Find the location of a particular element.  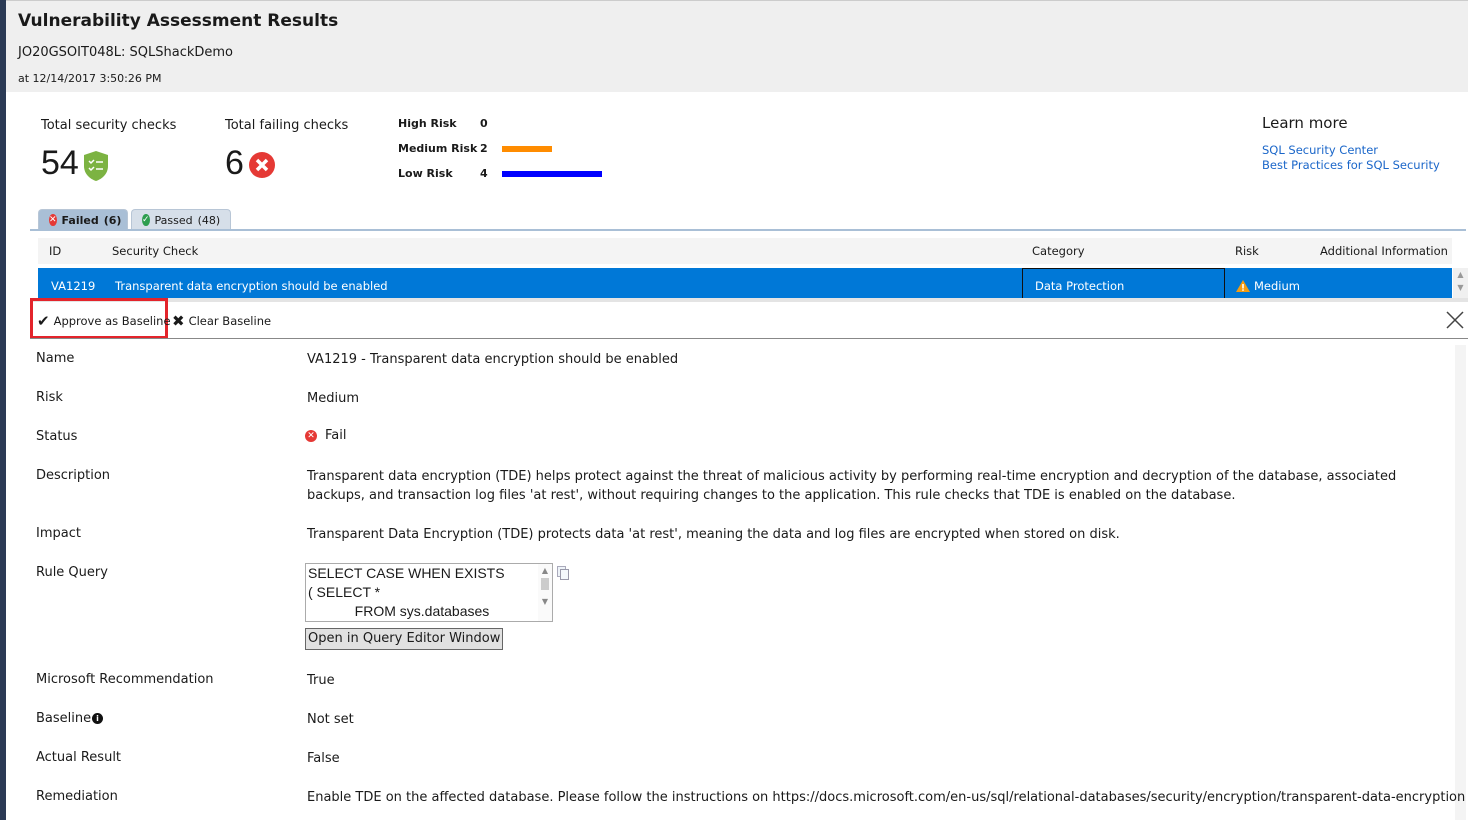

tab-passed: ✓ Passed (48) is located at coordinates (181, 219).